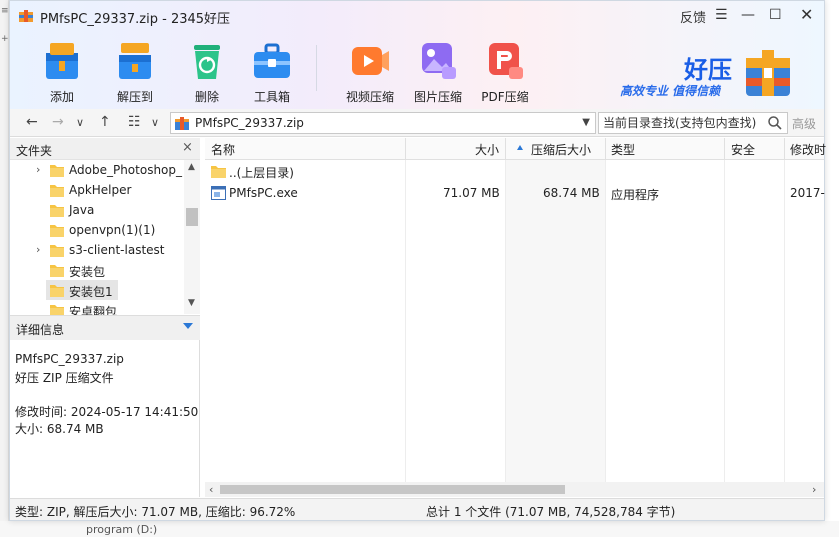  I want to click on file-list-hscrollbar: ‹ ›, so click(514, 489).